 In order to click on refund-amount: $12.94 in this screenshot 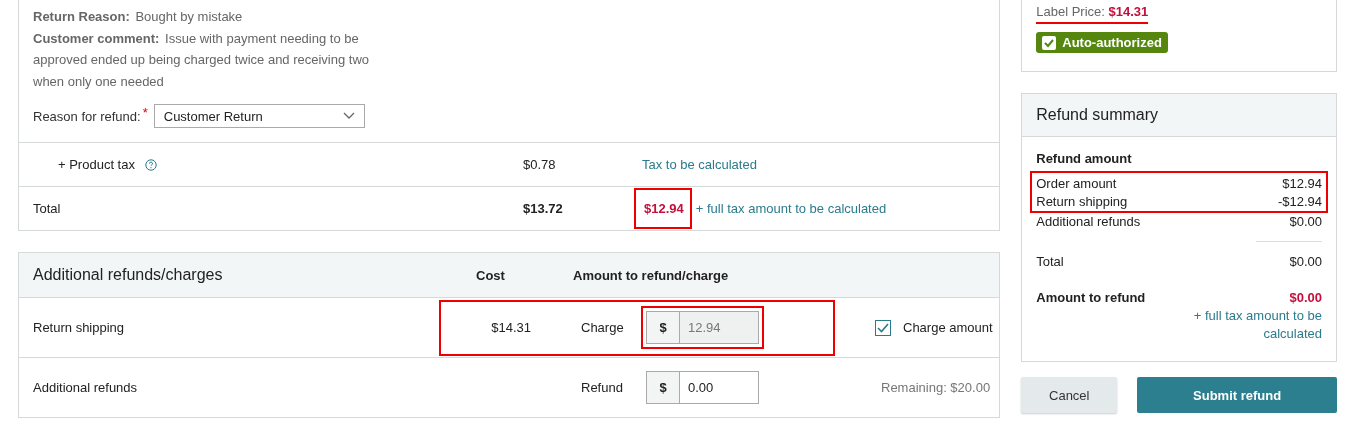, I will do `click(663, 208)`.